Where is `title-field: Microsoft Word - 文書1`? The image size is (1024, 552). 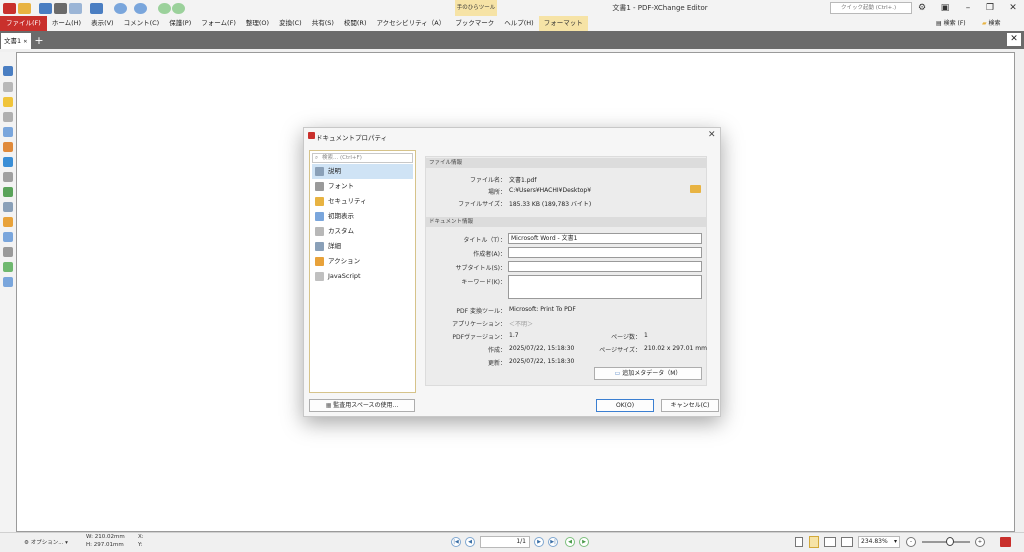
title-field: Microsoft Word - 文書1 is located at coordinates (605, 238).